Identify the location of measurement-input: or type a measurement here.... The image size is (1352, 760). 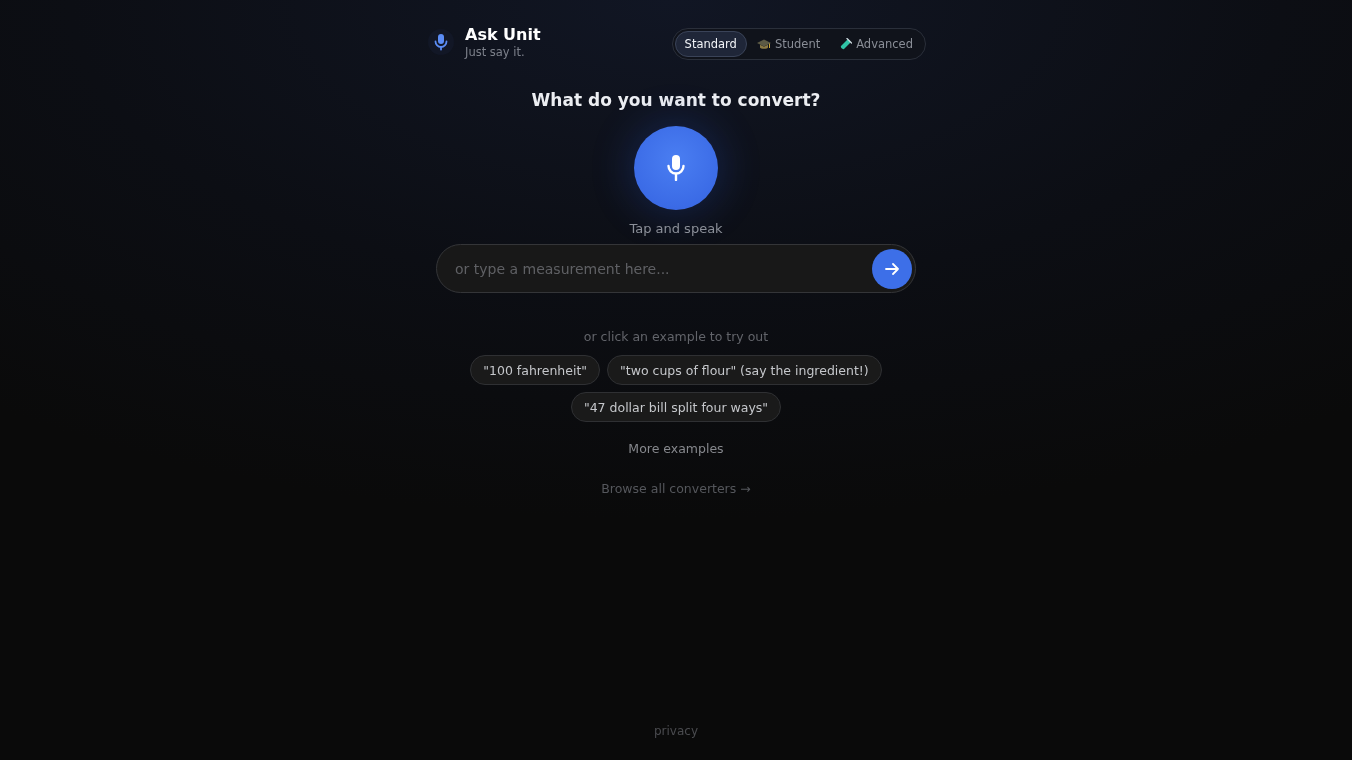
(663, 268).